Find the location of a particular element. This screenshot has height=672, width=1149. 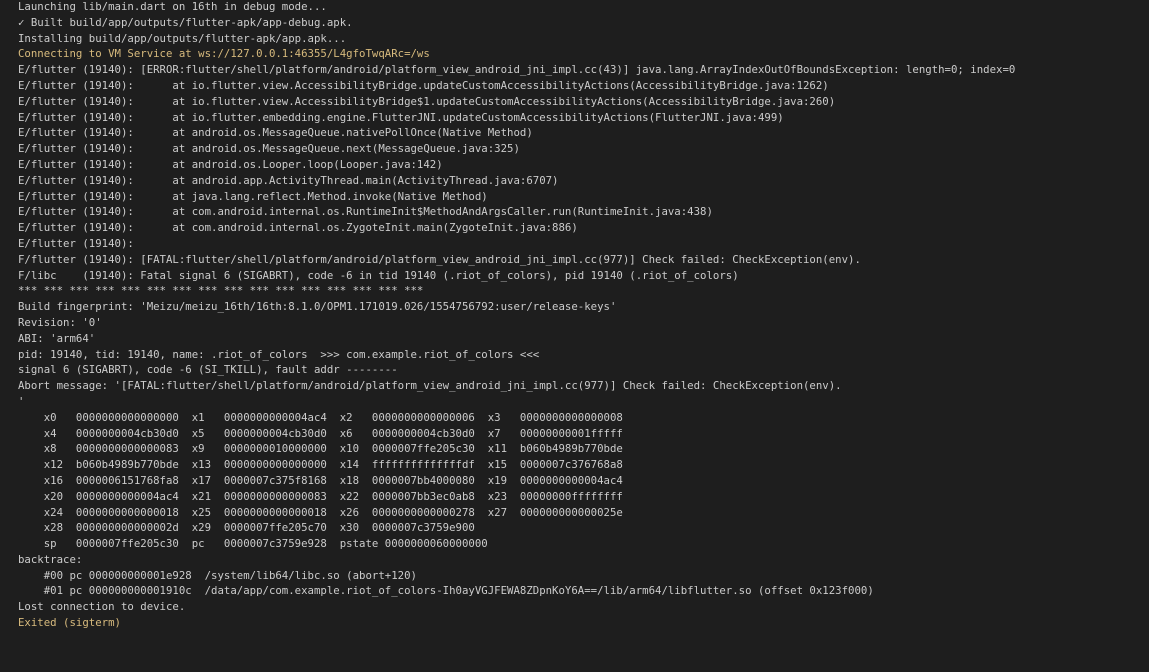

console-line: ABI: 'arm64' is located at coordinates (57, 338).